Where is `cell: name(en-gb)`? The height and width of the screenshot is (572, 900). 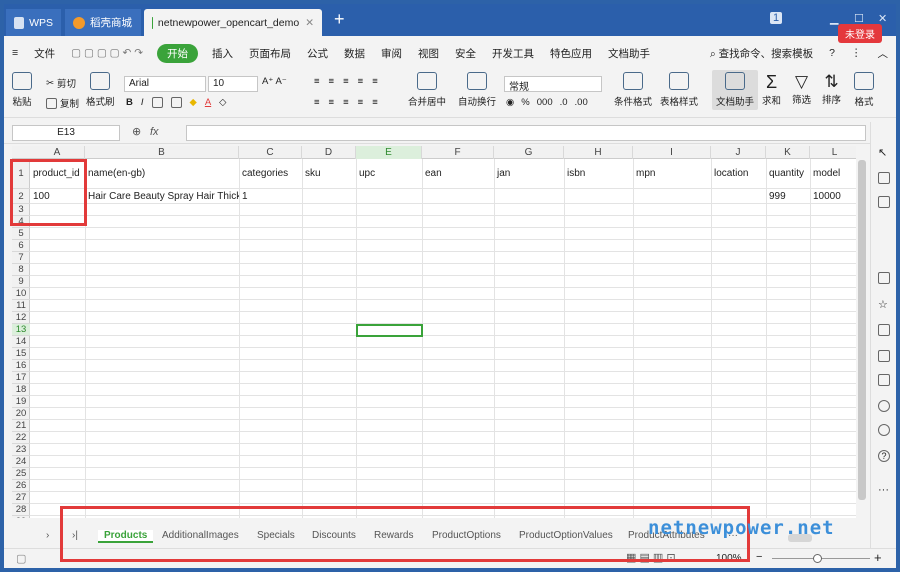 cell: name(en-gb) is located at coordinates (162, 173).